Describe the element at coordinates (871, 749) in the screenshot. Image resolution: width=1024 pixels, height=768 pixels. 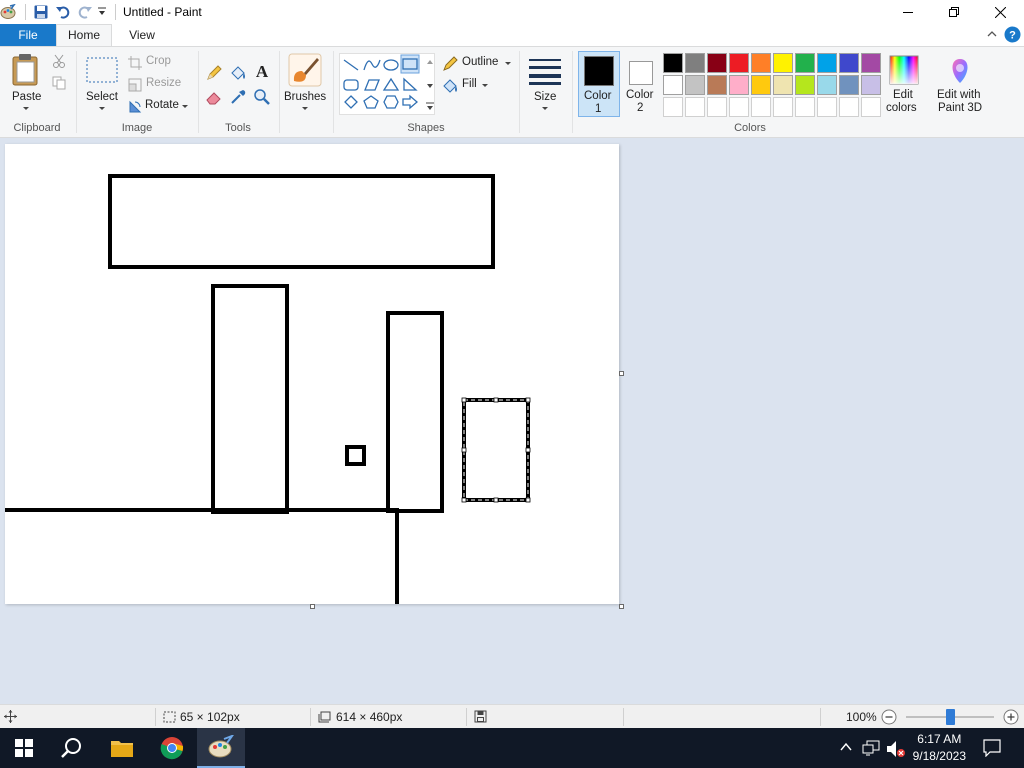
I see `network-icon` at that location.